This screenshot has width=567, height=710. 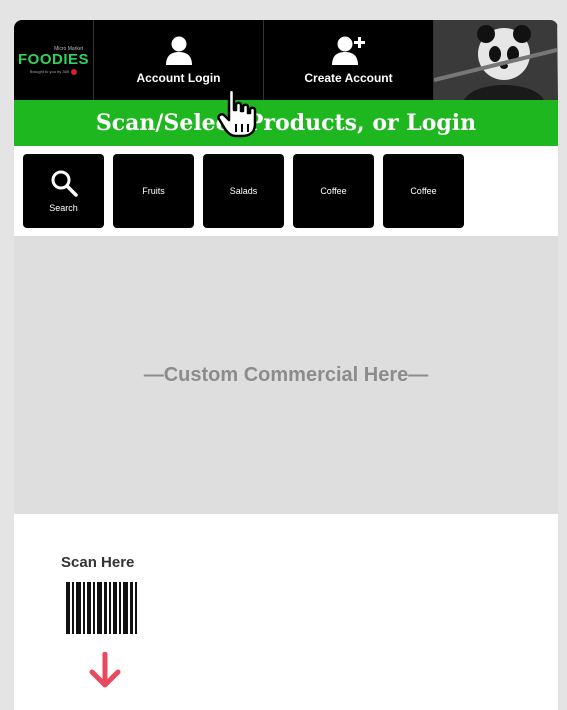 What do you see at coordinates (105, 670) in the screenshot?
I see `arrow-down-icon` at bounding box center [105, 670].